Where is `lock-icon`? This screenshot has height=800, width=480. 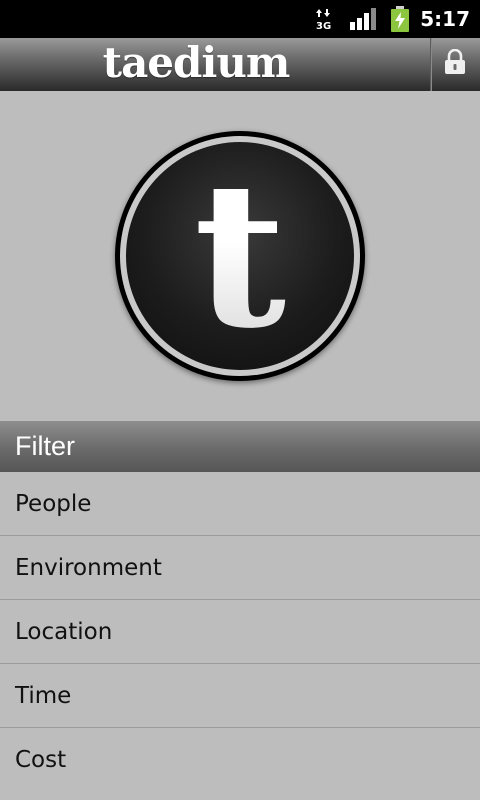 lock-icon is located at coordinates (455, 61).